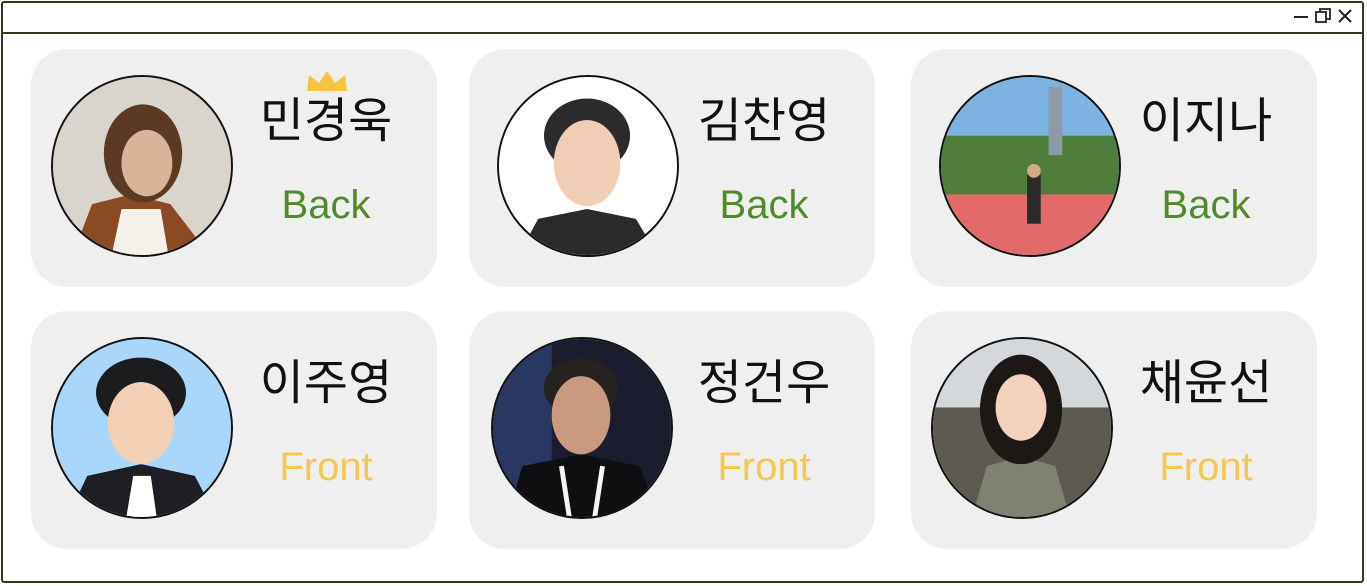 This screenshot has width=1367, height=586. Describe the element at coordinates (1345, 16) in the screenshot. I see `close-icon` at that location.